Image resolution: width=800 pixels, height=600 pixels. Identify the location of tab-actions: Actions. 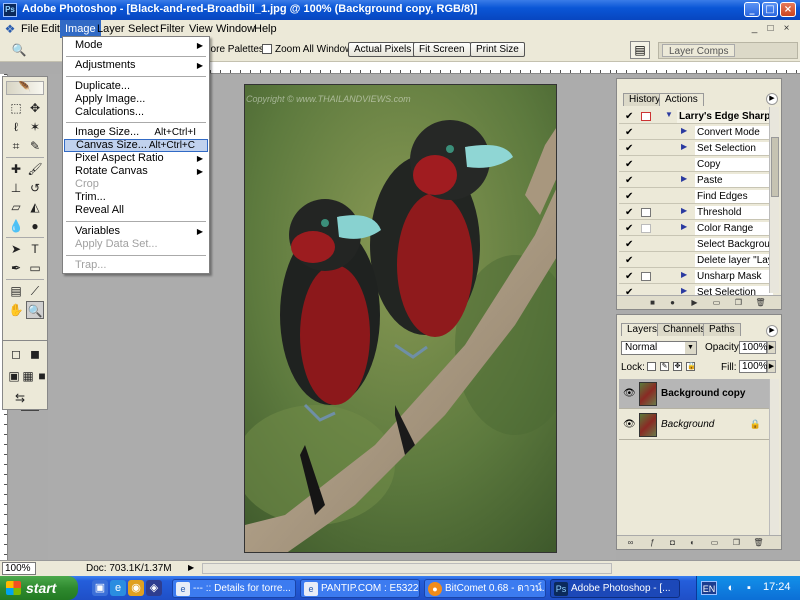
(681, 99).